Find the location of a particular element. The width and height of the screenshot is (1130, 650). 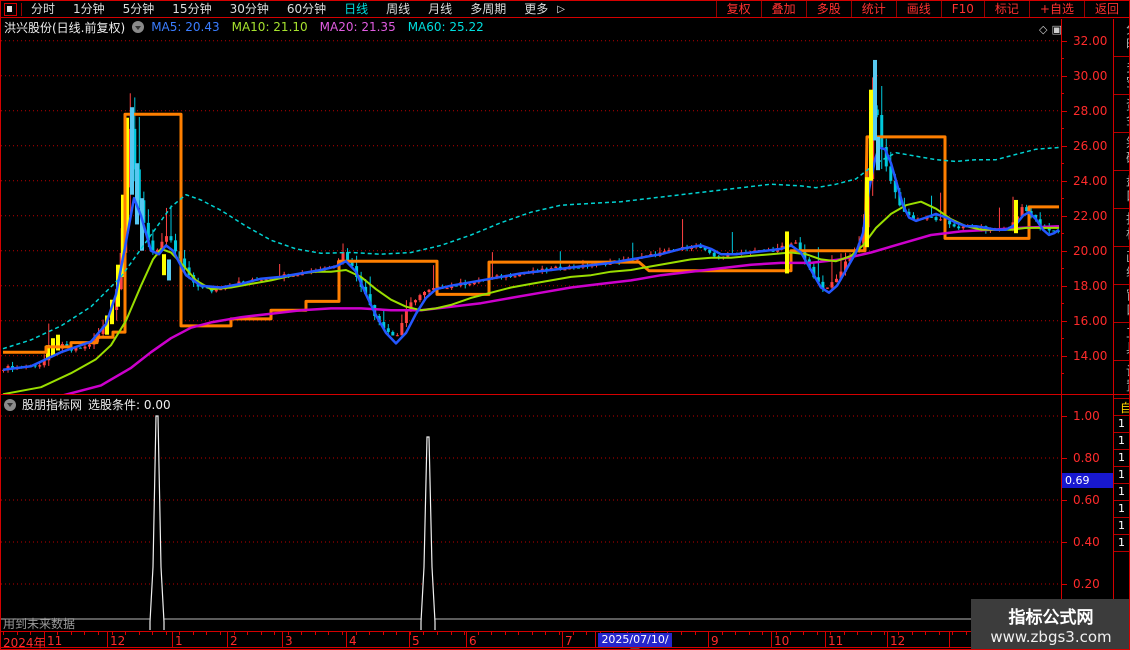

right-strip-tab-label: 画线 is located at coordinates (1126, 265).